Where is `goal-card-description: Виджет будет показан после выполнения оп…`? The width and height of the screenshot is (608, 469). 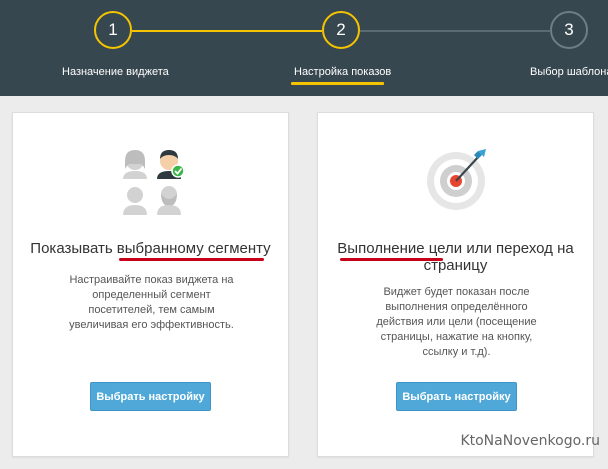
goal-card-description: Виджет будет показан после выполнения оп… is located at coordinates (456, 322).